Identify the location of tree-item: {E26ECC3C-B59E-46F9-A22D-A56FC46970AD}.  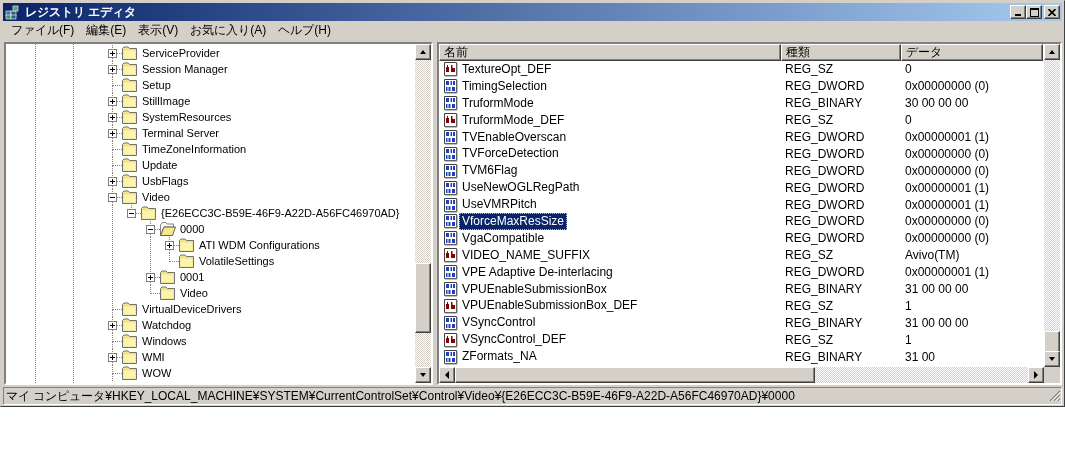
(280, 213).